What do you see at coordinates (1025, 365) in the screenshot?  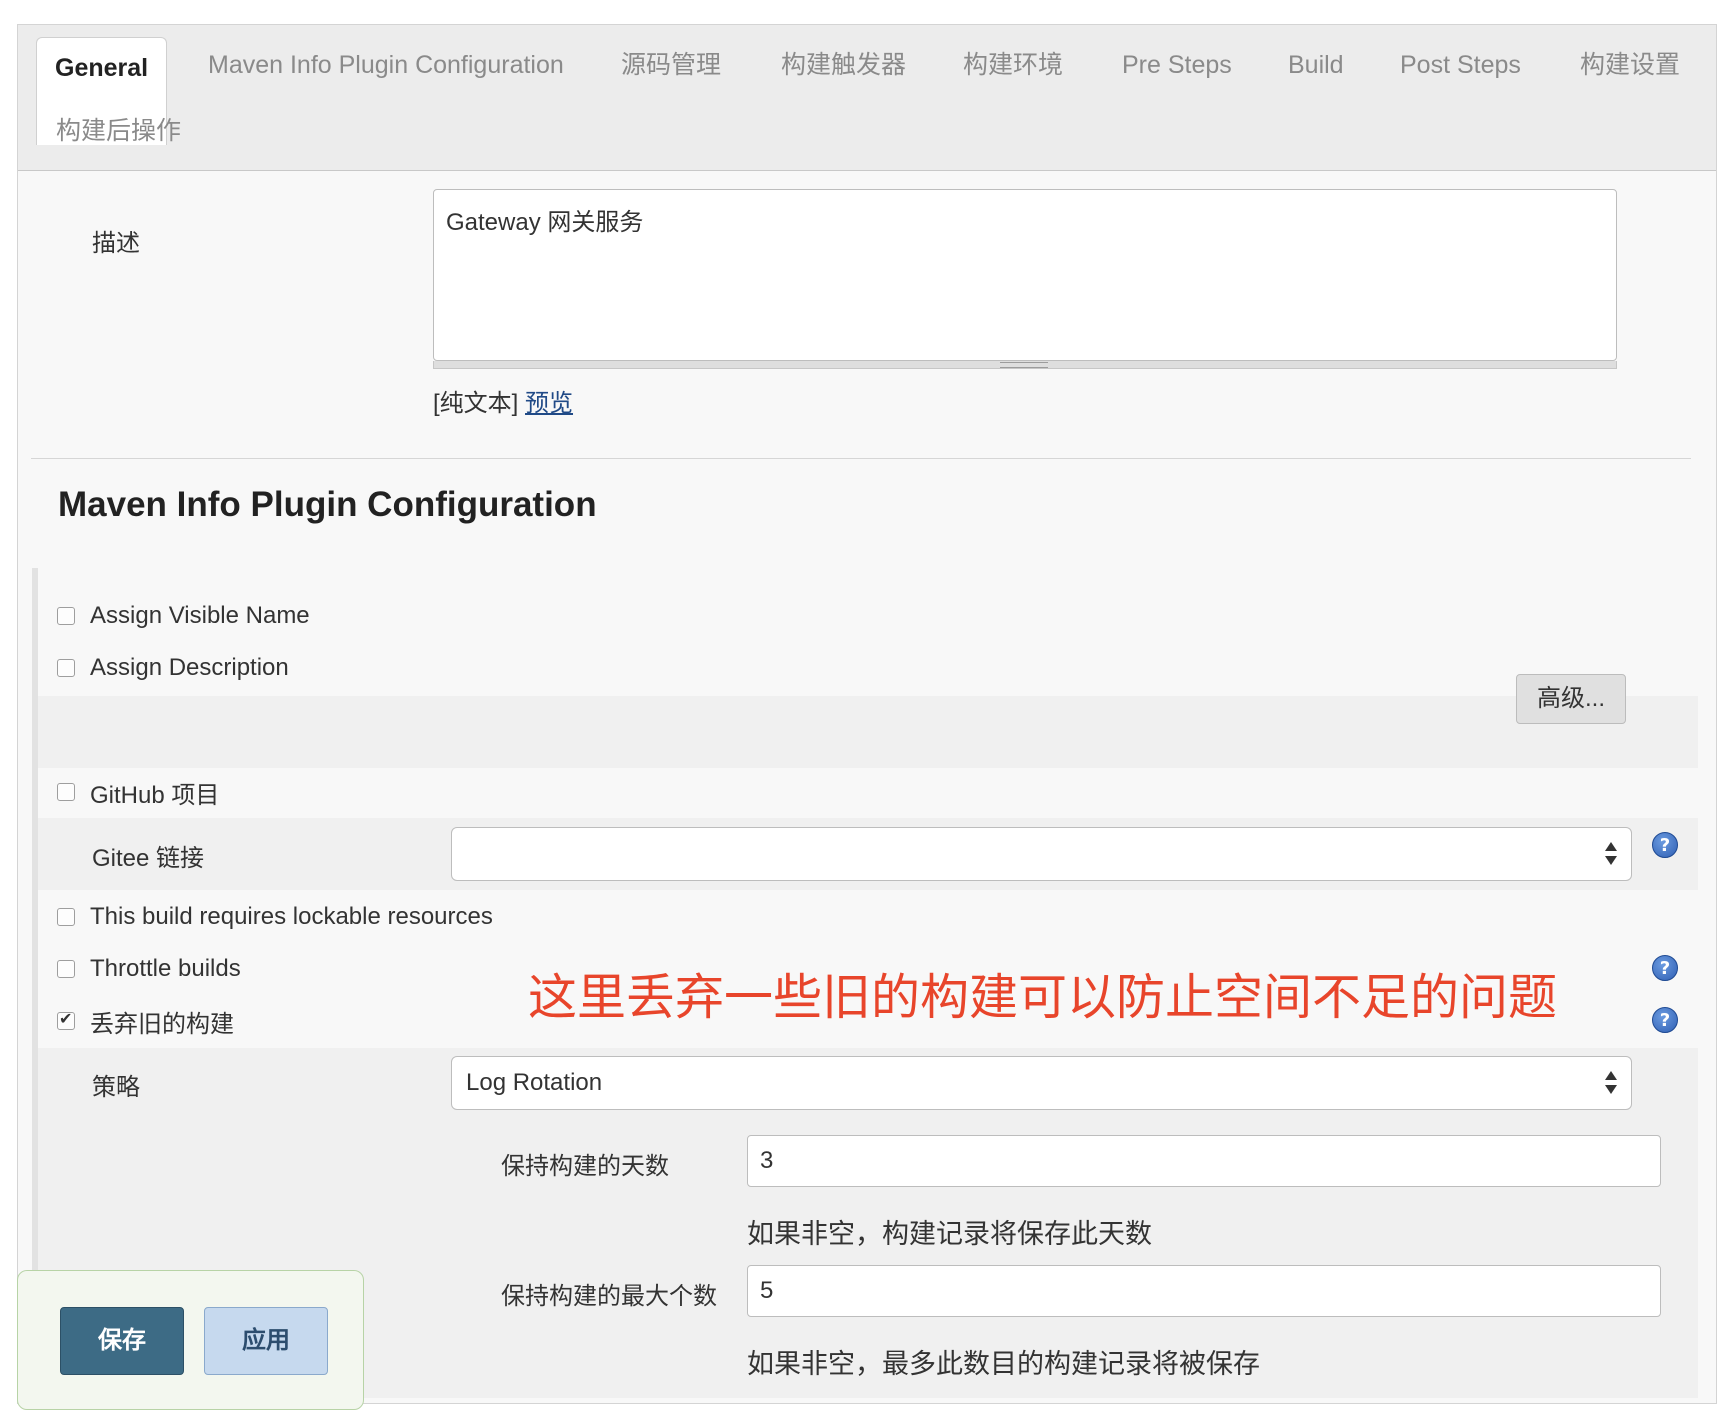 I see `textarea-resize-grip` at bounding box center [1025, 365].